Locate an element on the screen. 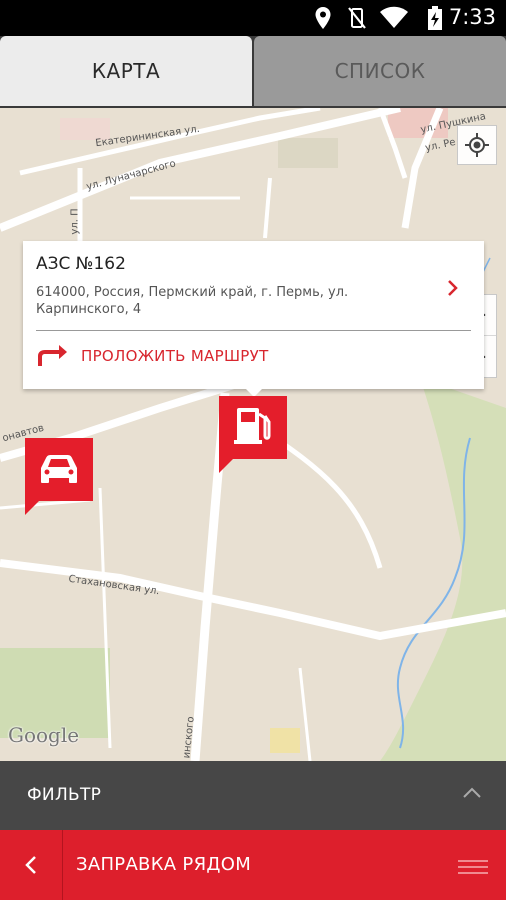  station-title: АЗС №162 is located at coordinates (81, 264).